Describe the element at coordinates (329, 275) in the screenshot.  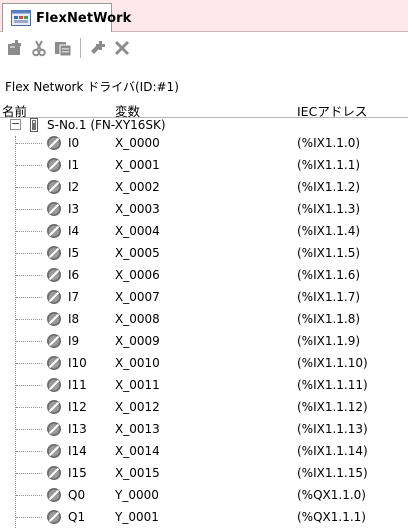
I see `io-point-iec-address: (%IX1.1.6)` at that location.